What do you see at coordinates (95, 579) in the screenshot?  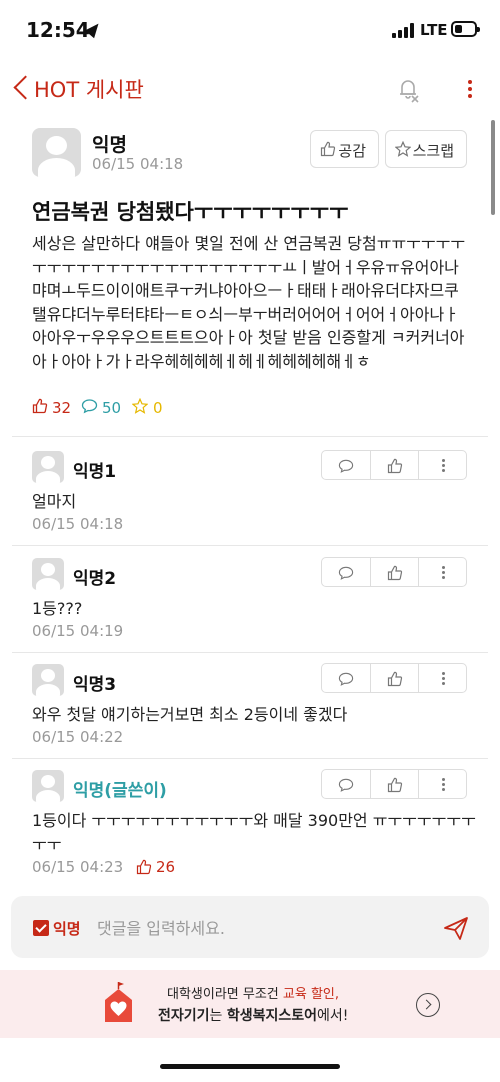 I see `comment-author: 익명2` at bounding box center [95, 579].